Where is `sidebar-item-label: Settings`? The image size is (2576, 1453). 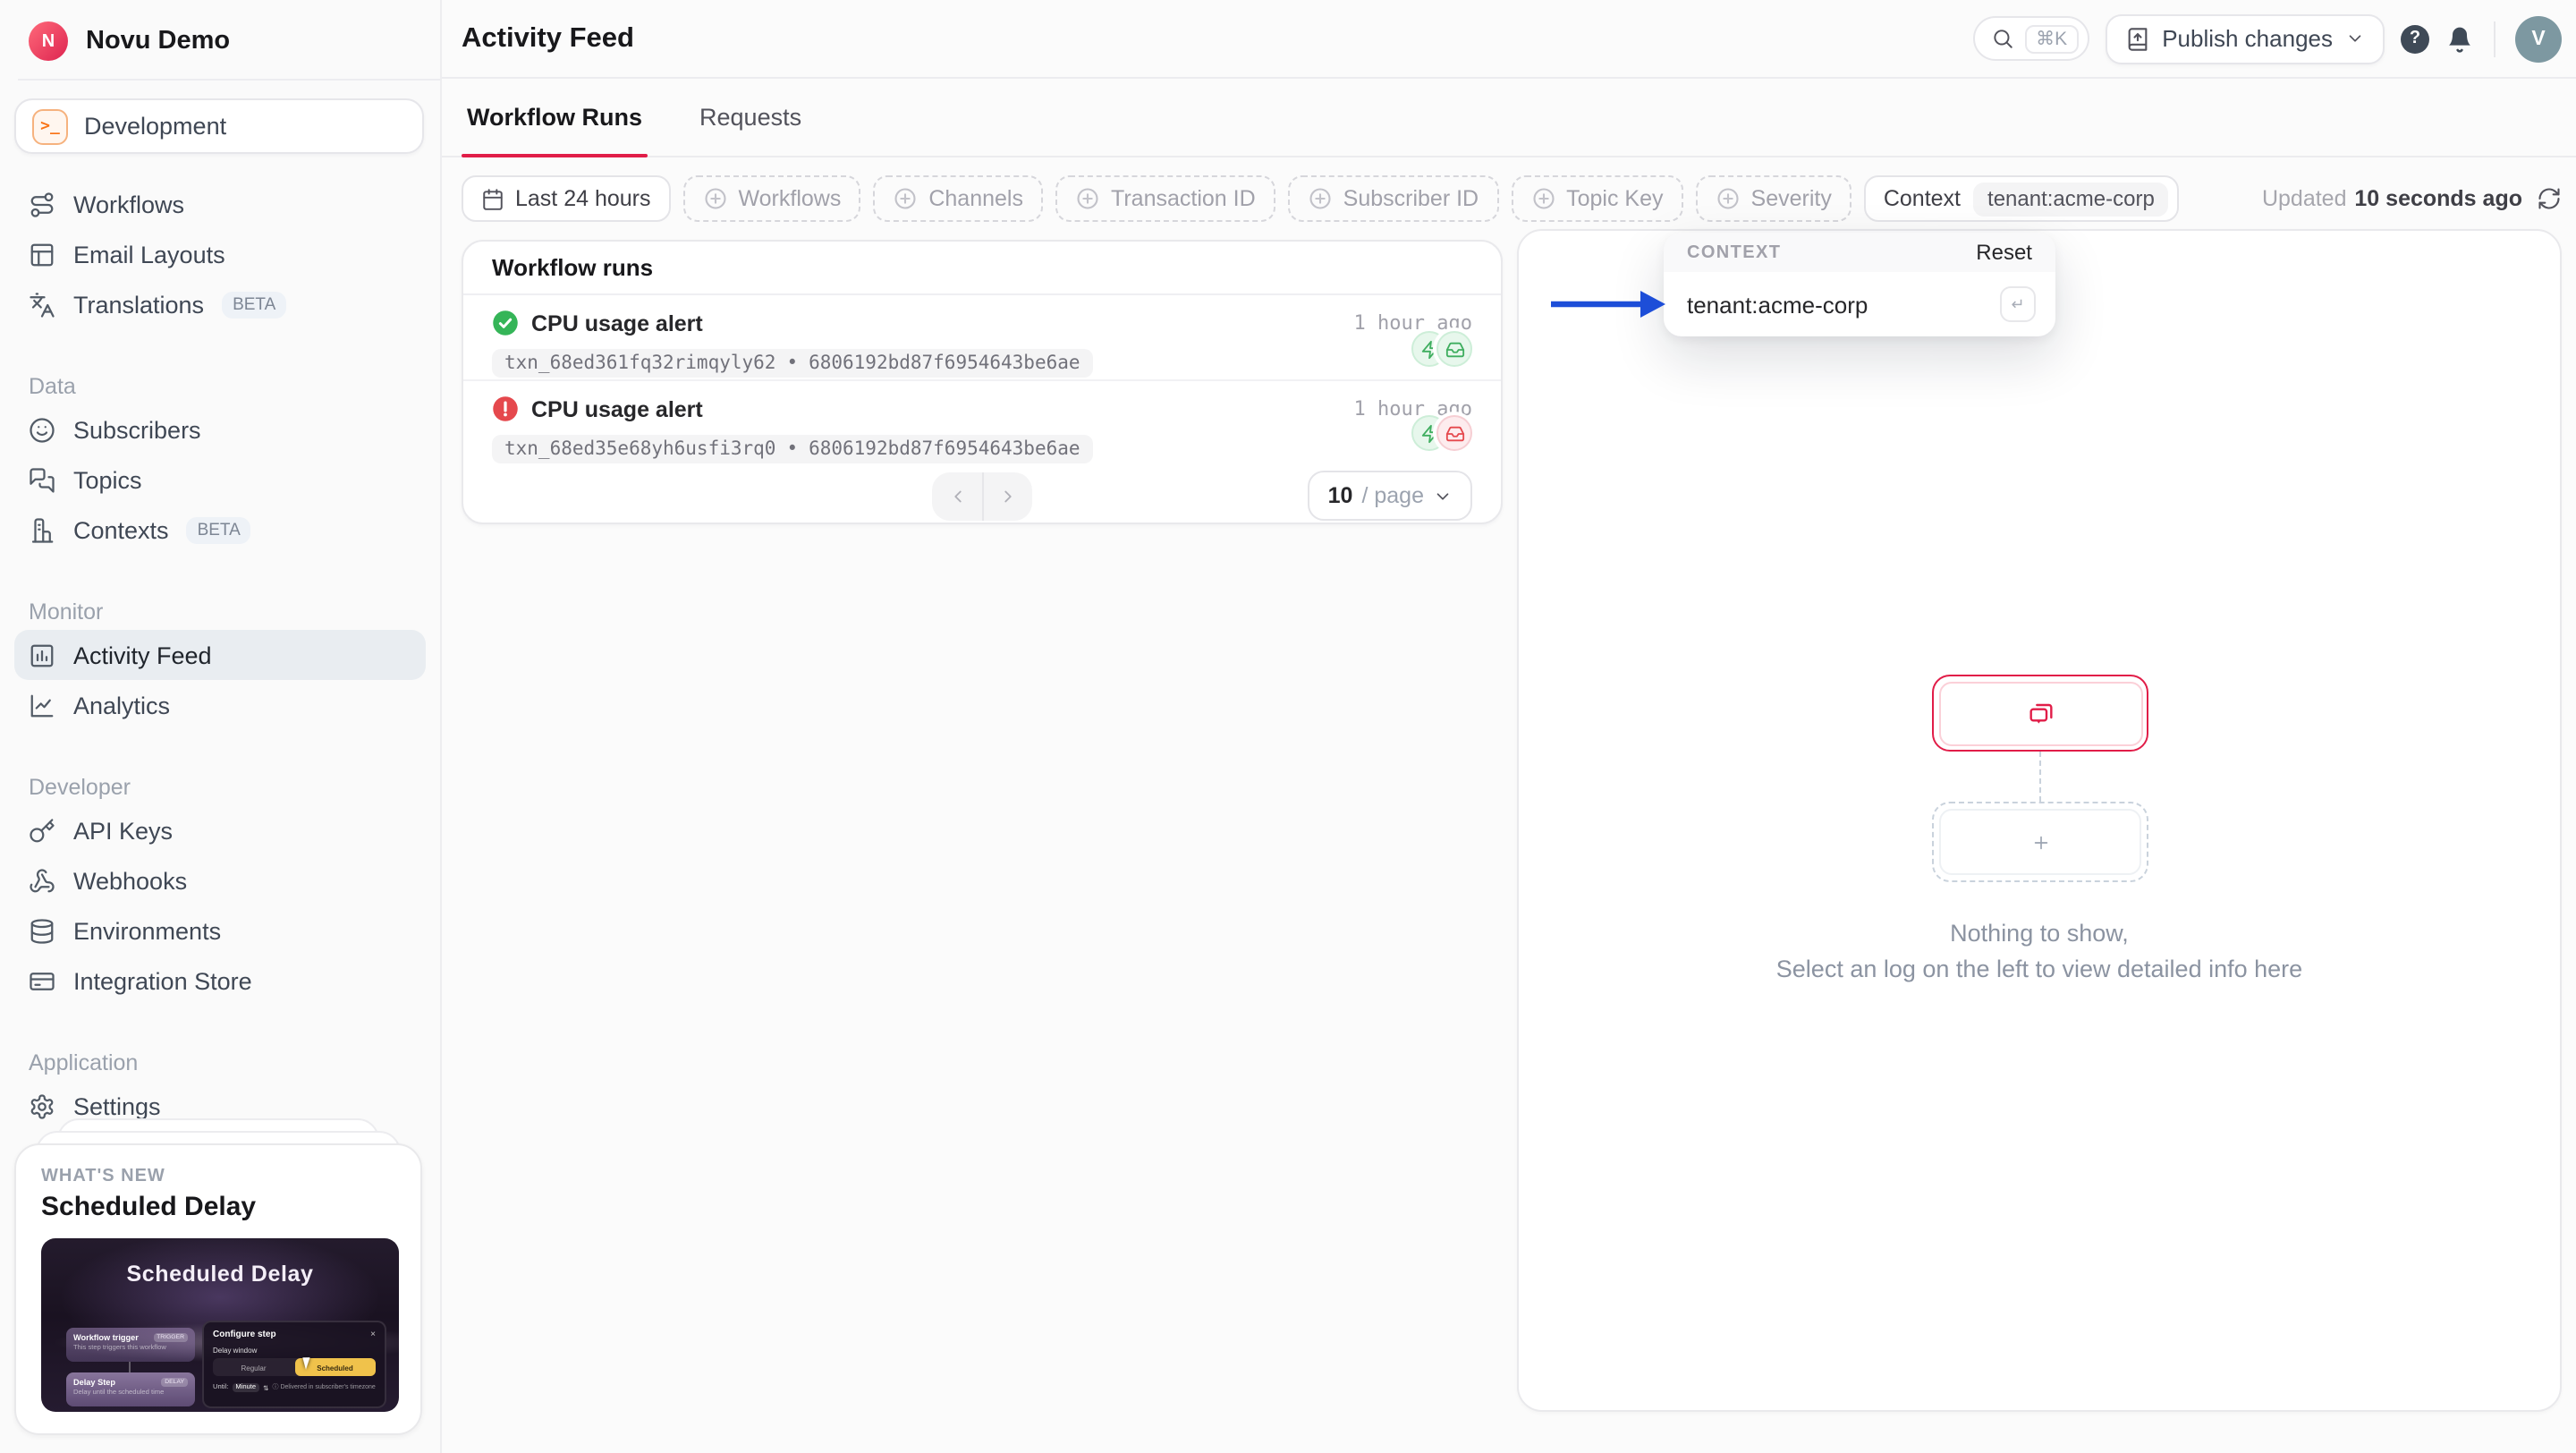
sidebar-item-label: Settings is located at coordinates (117, 1105).